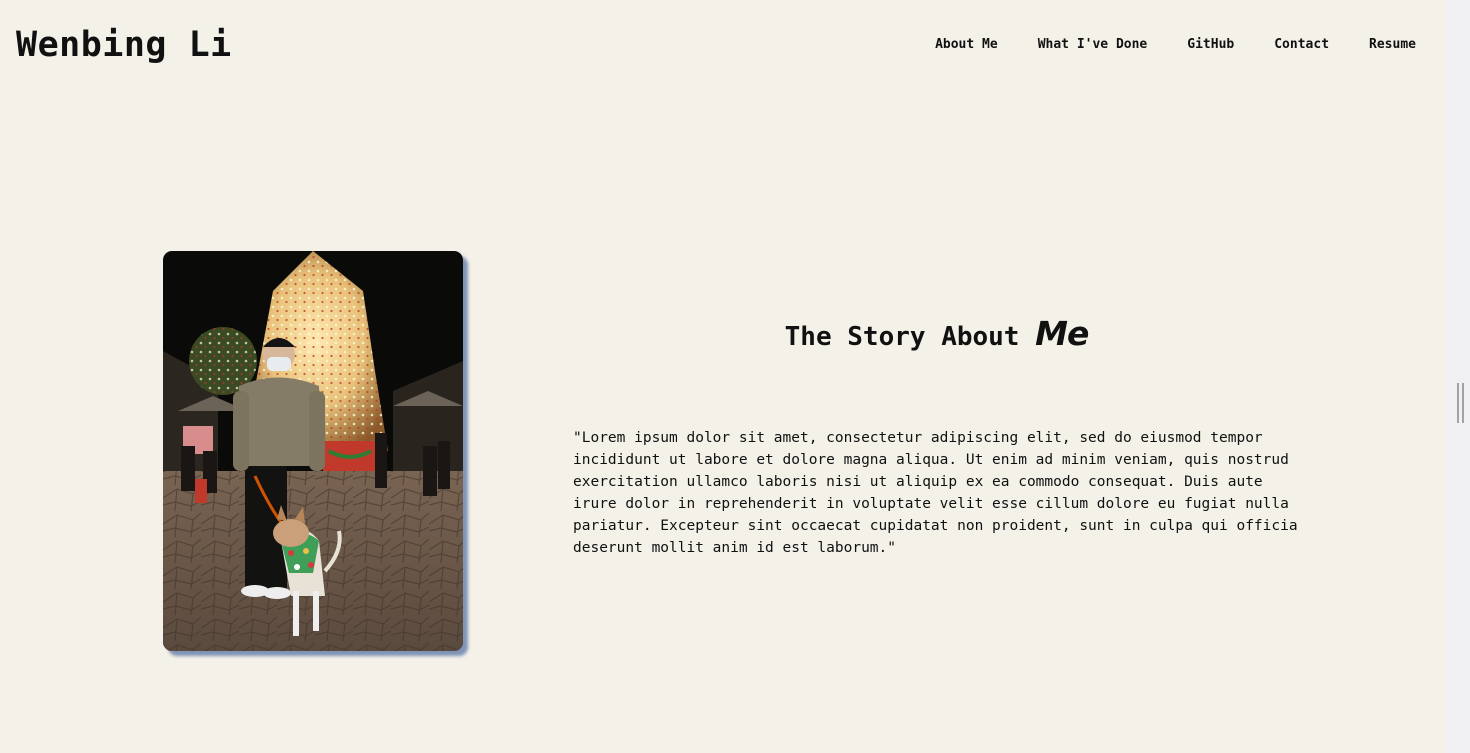 The width and height of the screenshot is (1470, 753). What do you see at coordinates (1392, 45) in the screenshot?
I see `nav-link-resume: Resume` at bounding box center [1392, 45].